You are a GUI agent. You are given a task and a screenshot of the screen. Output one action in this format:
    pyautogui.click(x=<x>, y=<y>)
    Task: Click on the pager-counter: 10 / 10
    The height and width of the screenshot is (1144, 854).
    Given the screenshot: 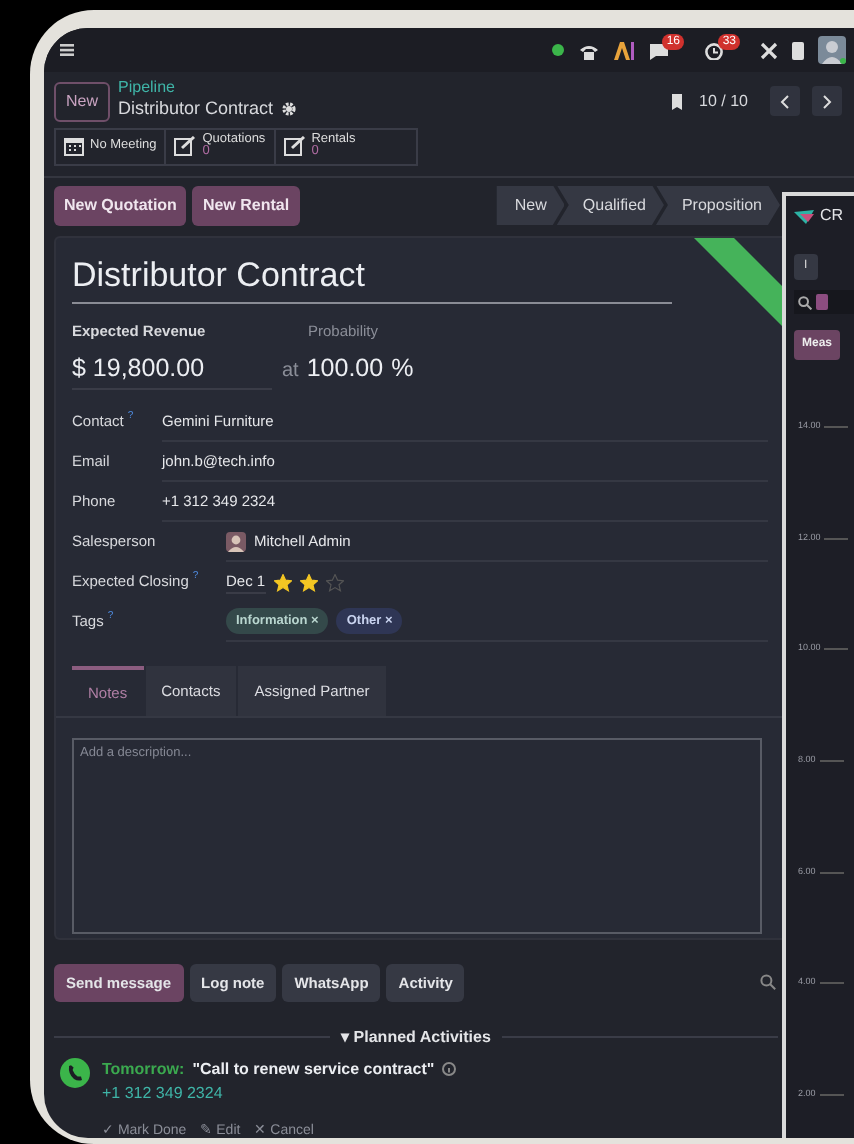 What is the action you would take?
    pyautogui.click(x=723, y=101)
    